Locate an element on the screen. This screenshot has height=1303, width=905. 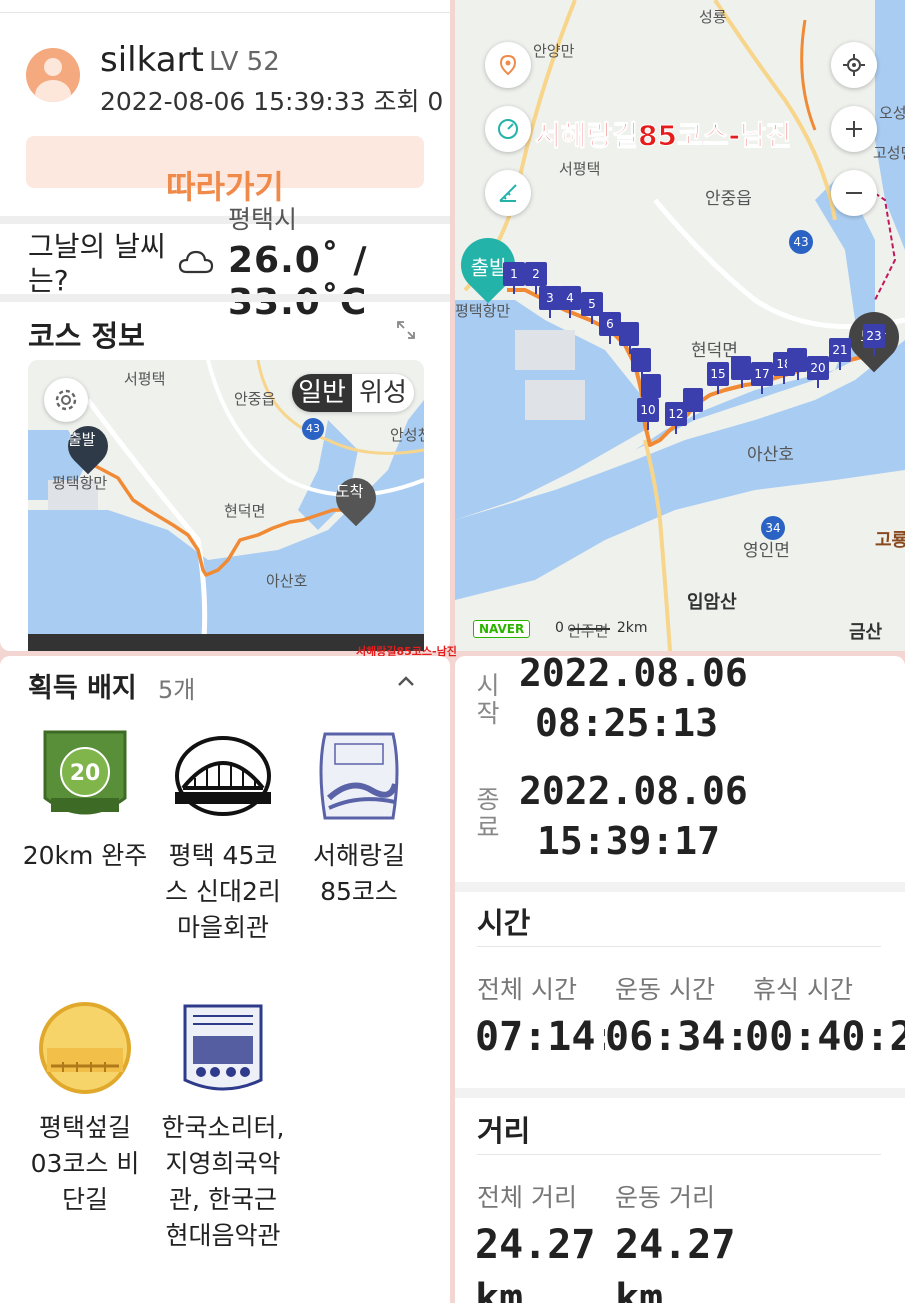
user-level: LV 52 is located at coordinates (244, 62).